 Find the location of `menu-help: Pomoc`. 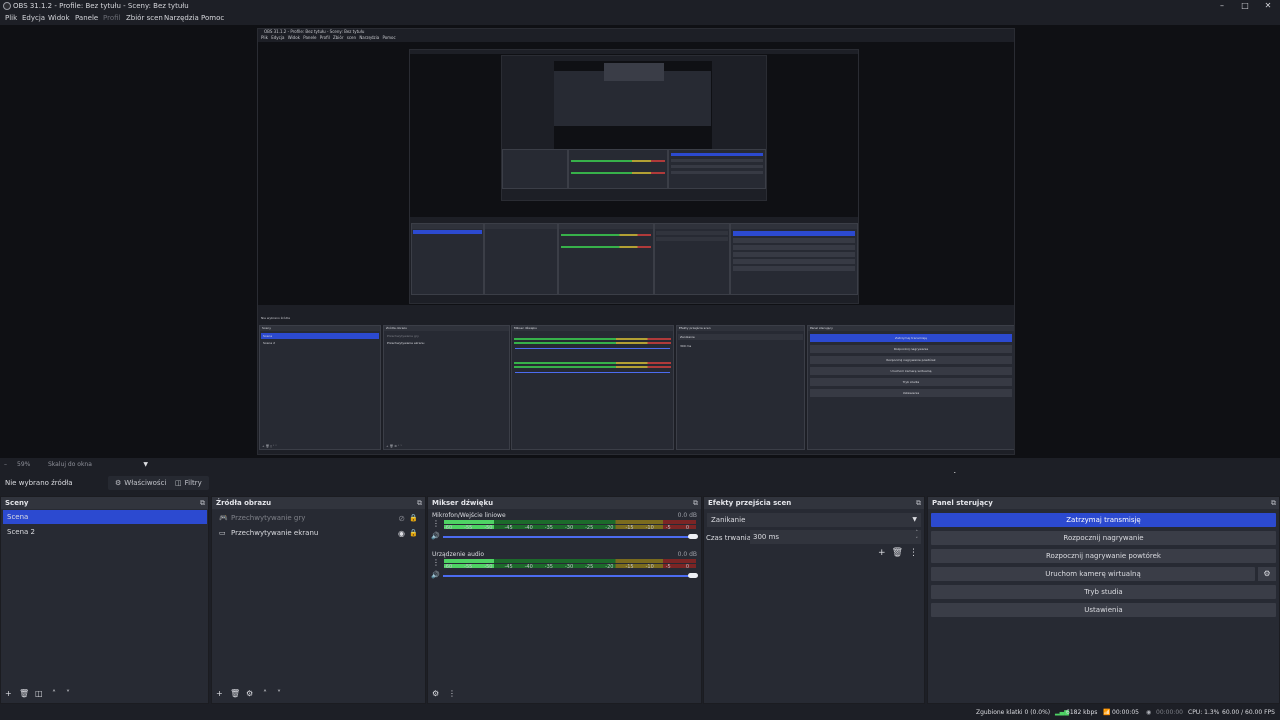

menu-help: Pomoc is located at coordinates (212, 18).